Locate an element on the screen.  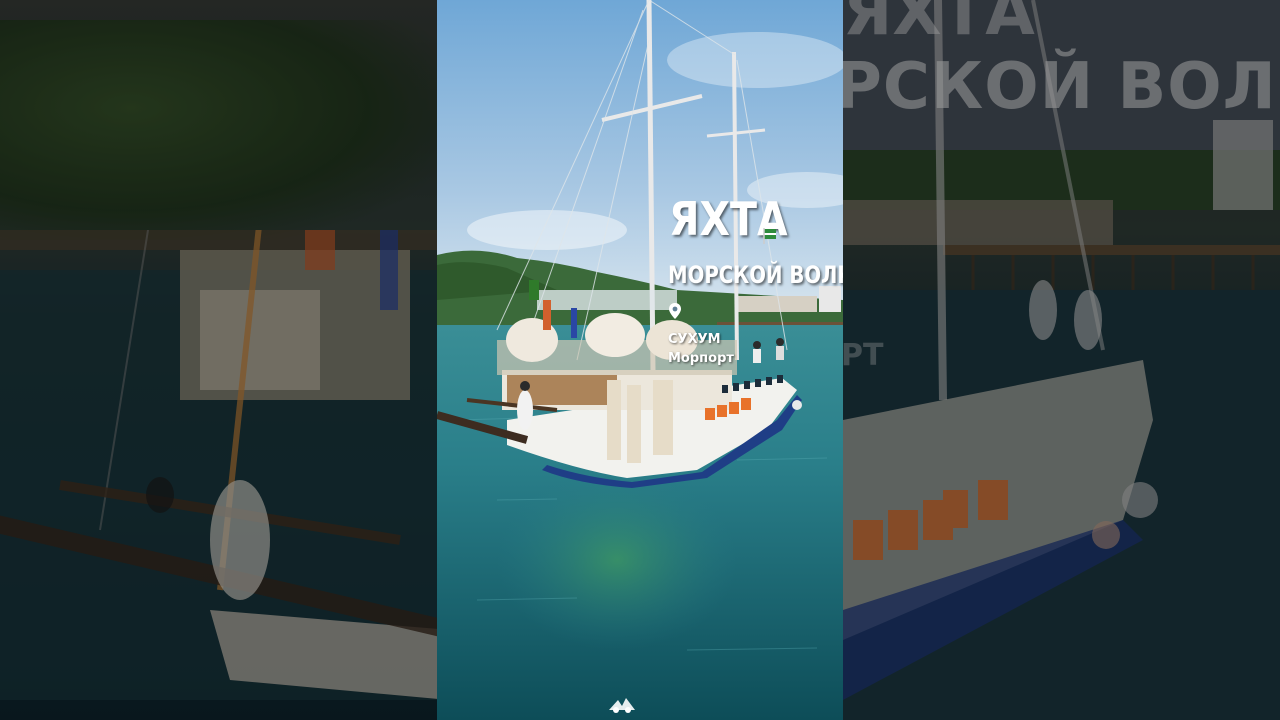
map-pin-icon is located at coordinates (675, 311).